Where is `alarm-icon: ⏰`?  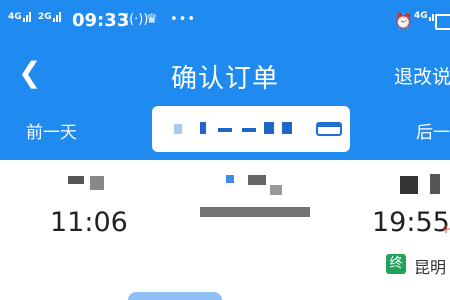
alarm-icon: ⏰ is located at coordinates (403, 21).